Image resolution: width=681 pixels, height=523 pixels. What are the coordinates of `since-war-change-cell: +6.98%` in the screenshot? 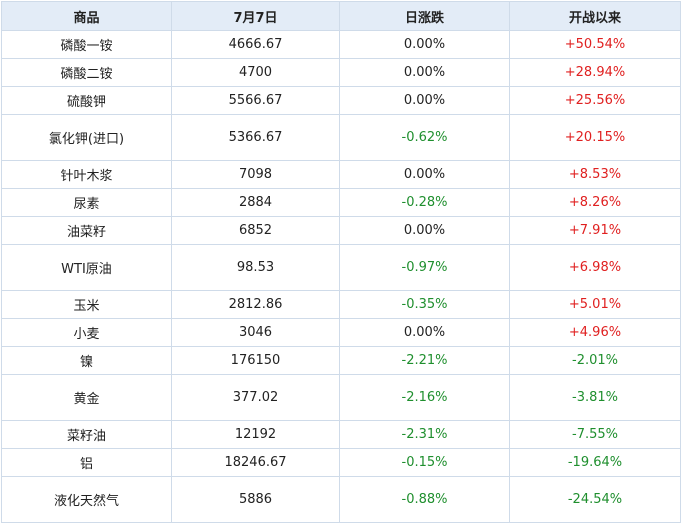 It's located at (595, 267).